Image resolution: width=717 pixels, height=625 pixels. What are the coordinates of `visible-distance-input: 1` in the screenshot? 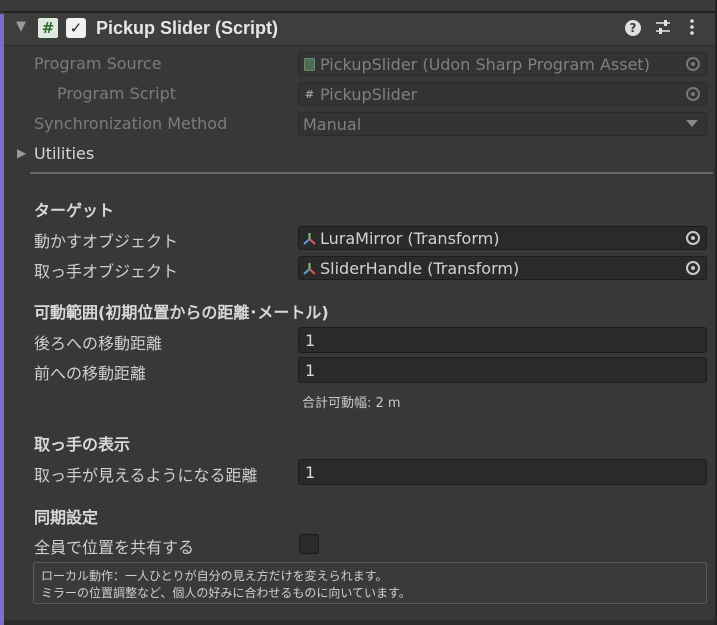 It's located at (502, 472).